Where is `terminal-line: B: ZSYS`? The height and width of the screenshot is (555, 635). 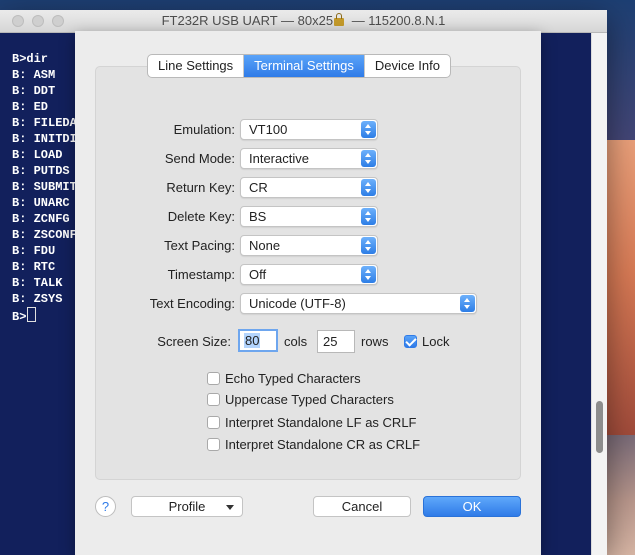
terminal-line: B: ZSYS is located at coordinates (37, 299).